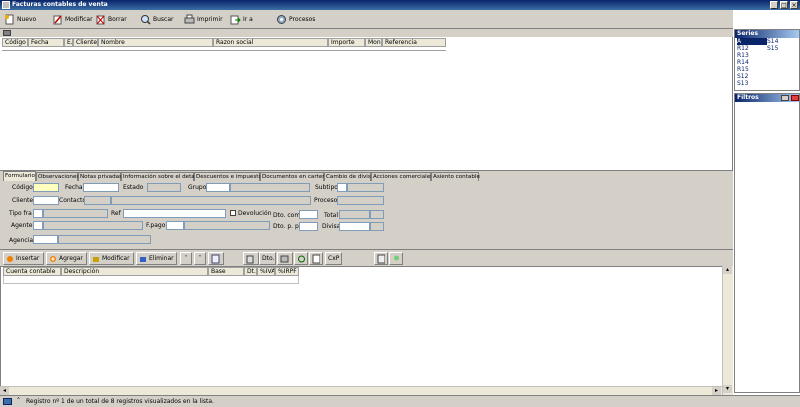  I want to click on agente-code-field, so click(38, 225).